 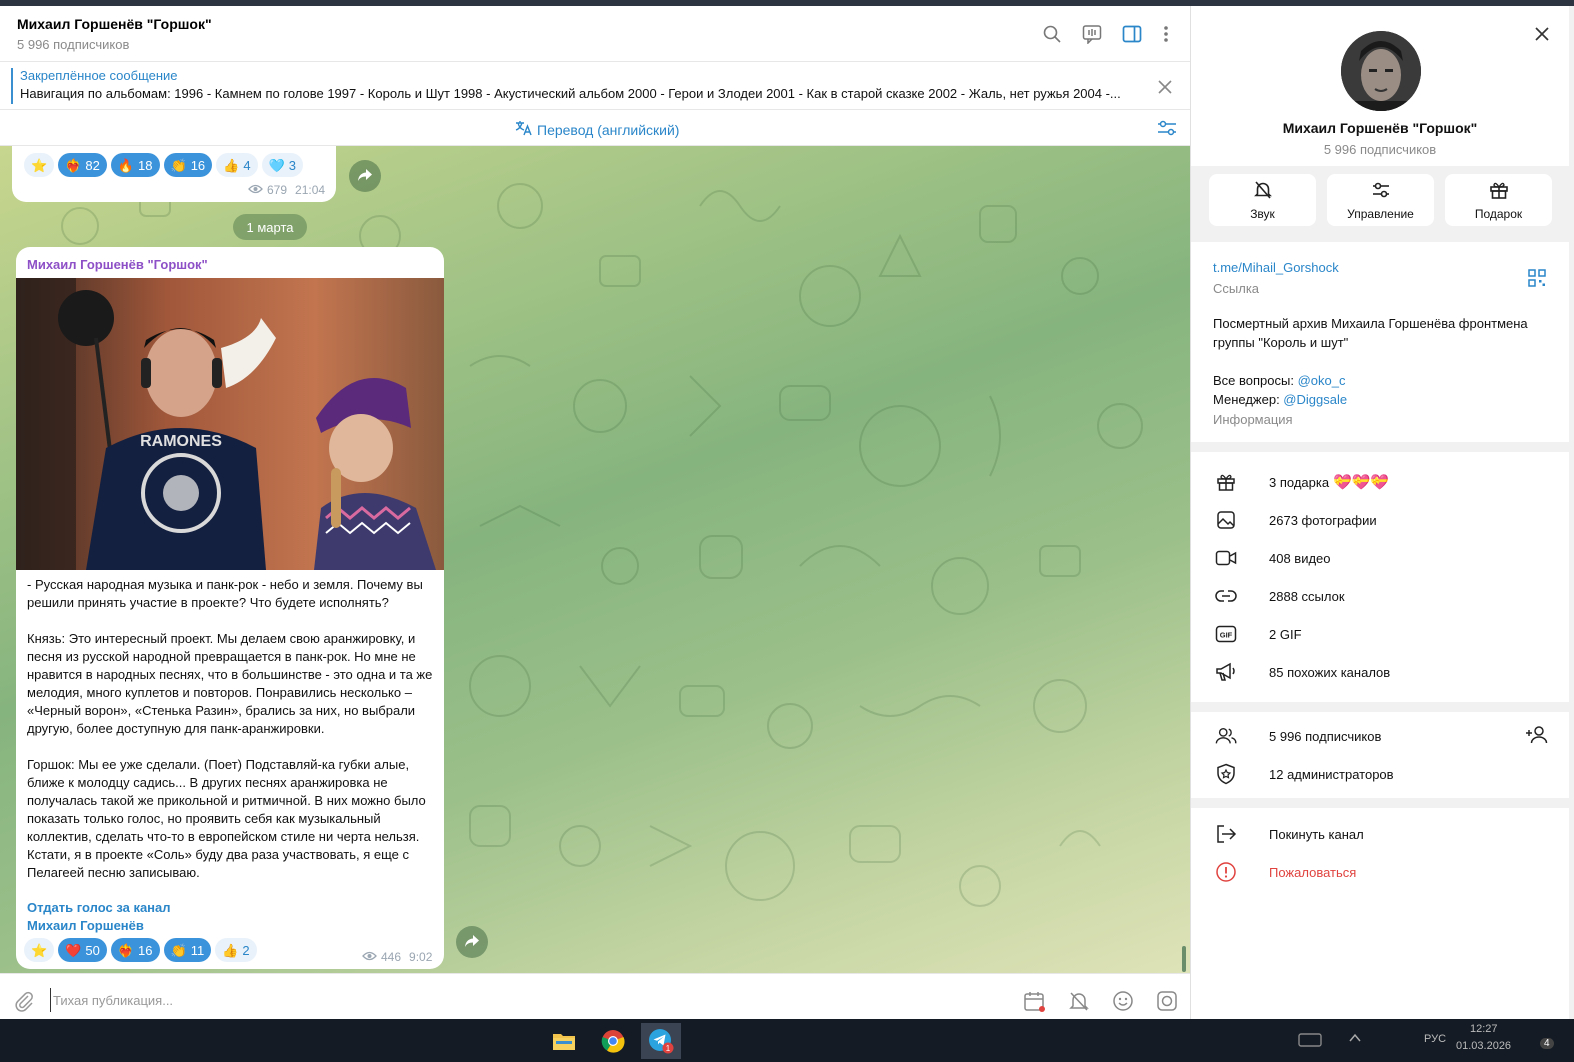 I want to click on reaction-thumbs-up: 👍 4, so click(x=237, y=165).